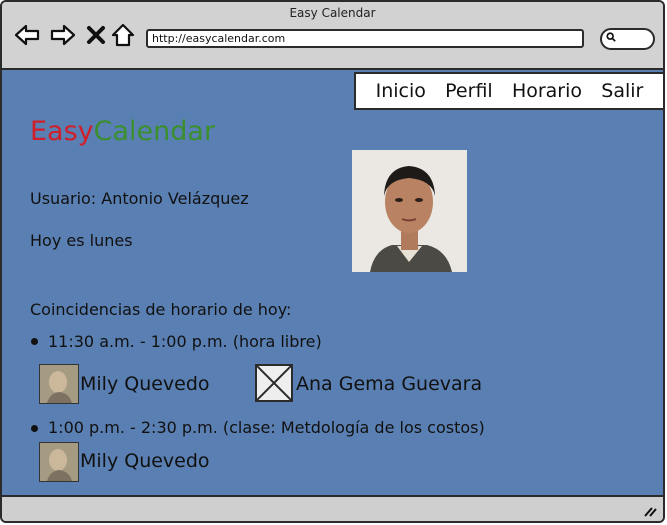 This screenshot has width=667, height=525. Describe the element at coordinates (185, 341) in the screenshot. I see `slot-1-time: 11:30 a.m. - 1:00 p.m. (hora libre)` at that location.